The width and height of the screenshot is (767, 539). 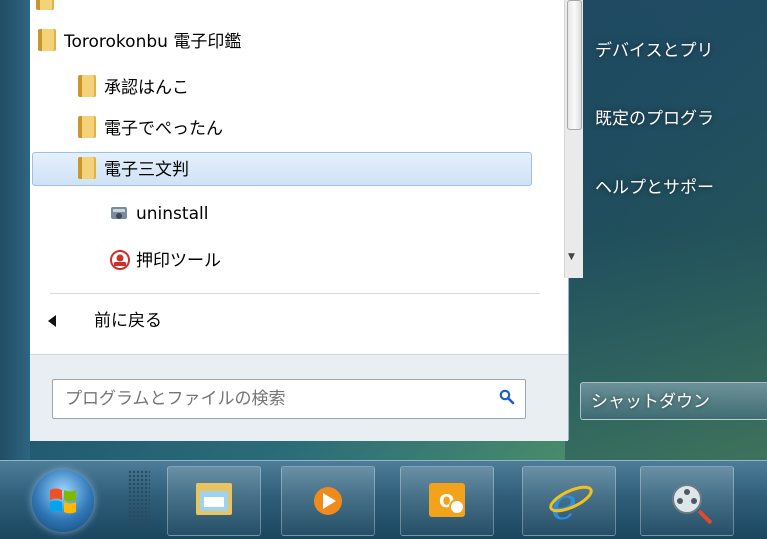 I want to click on program-label: uninstall, so click(x=172, y=214).